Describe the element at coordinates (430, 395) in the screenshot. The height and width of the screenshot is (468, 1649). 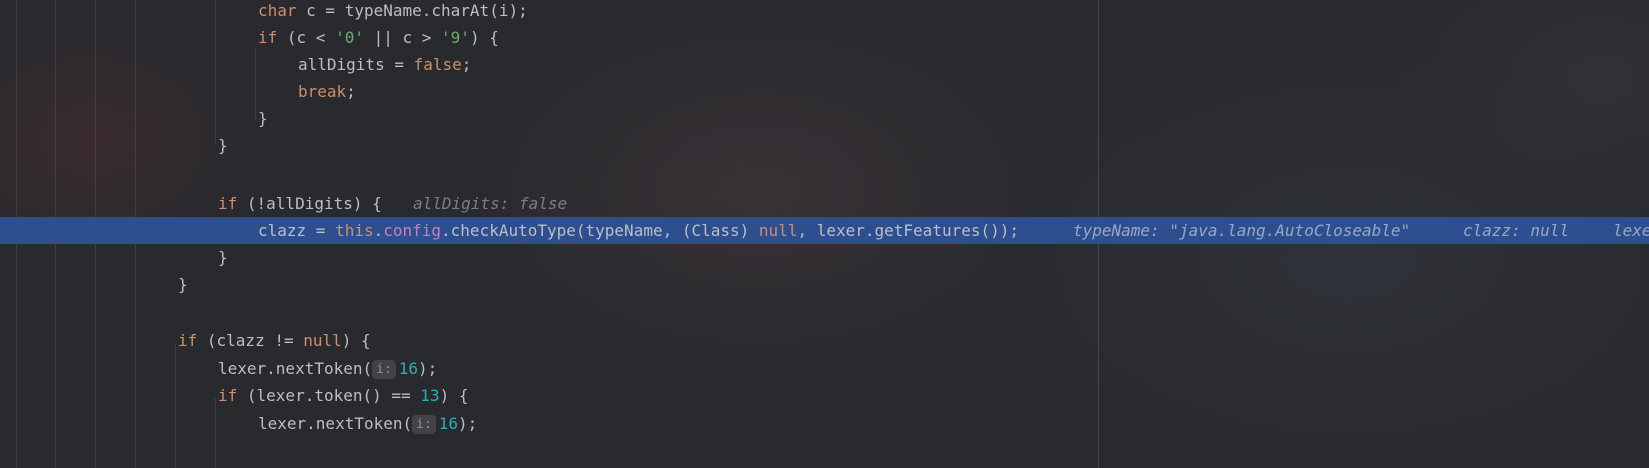
I see `number-literal: 13` at that location.